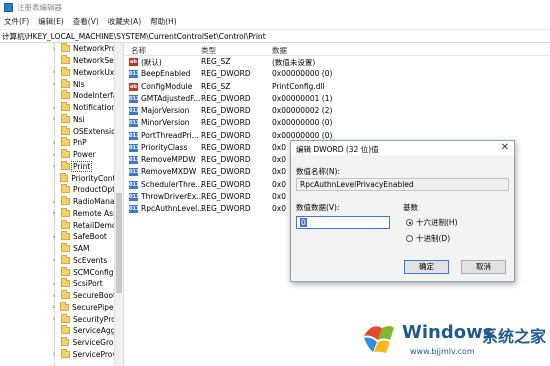 The image size is (550, 366). I want to click on table-row: ab ConfigModule REG_SZ PrintConfig.dll, so click(337, 87).